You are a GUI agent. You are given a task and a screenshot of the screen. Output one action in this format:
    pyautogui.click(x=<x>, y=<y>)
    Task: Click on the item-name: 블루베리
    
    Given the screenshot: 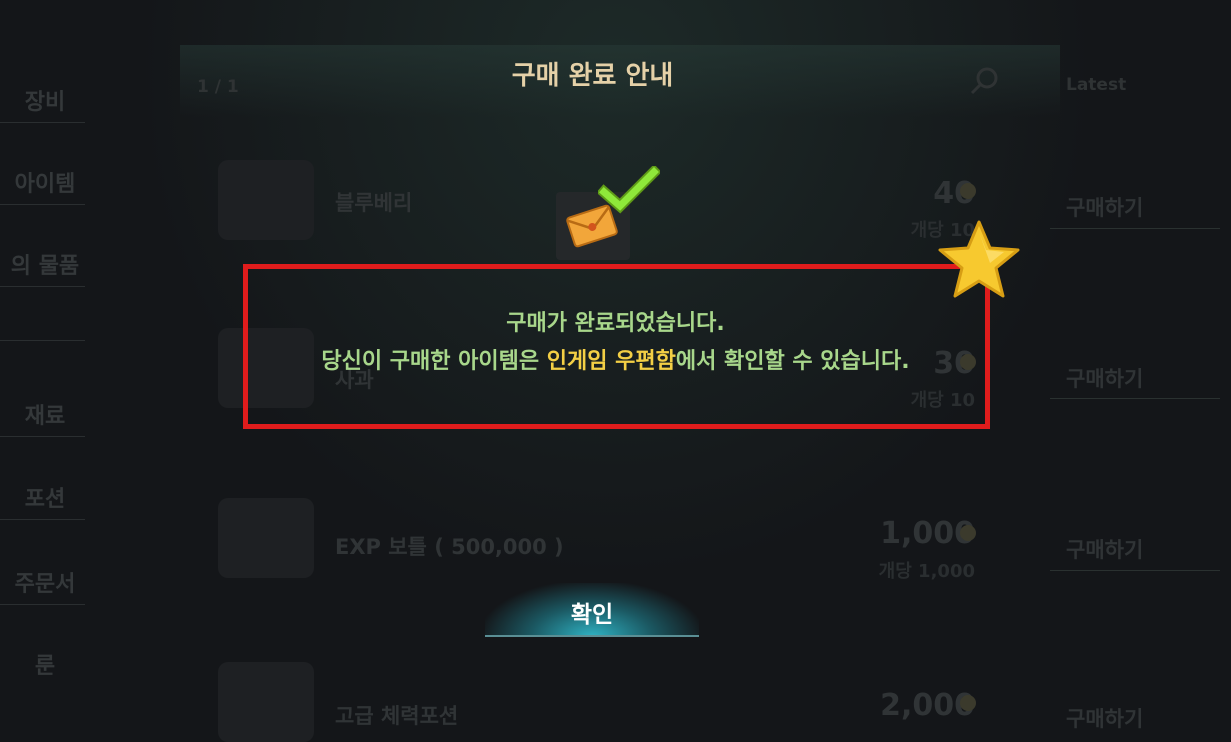 What is the action you would take?
    pyautogui.click(x=374, y=203)
    